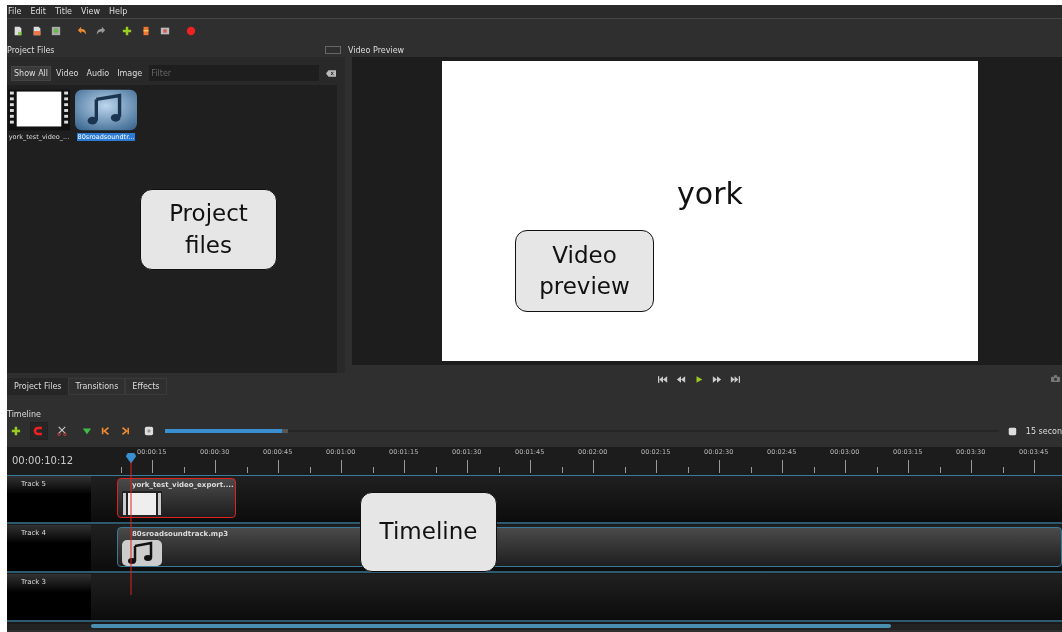 The height and width of the screenshot is (632, 1062). I want to click on zoom-slider, so click(227, 431).